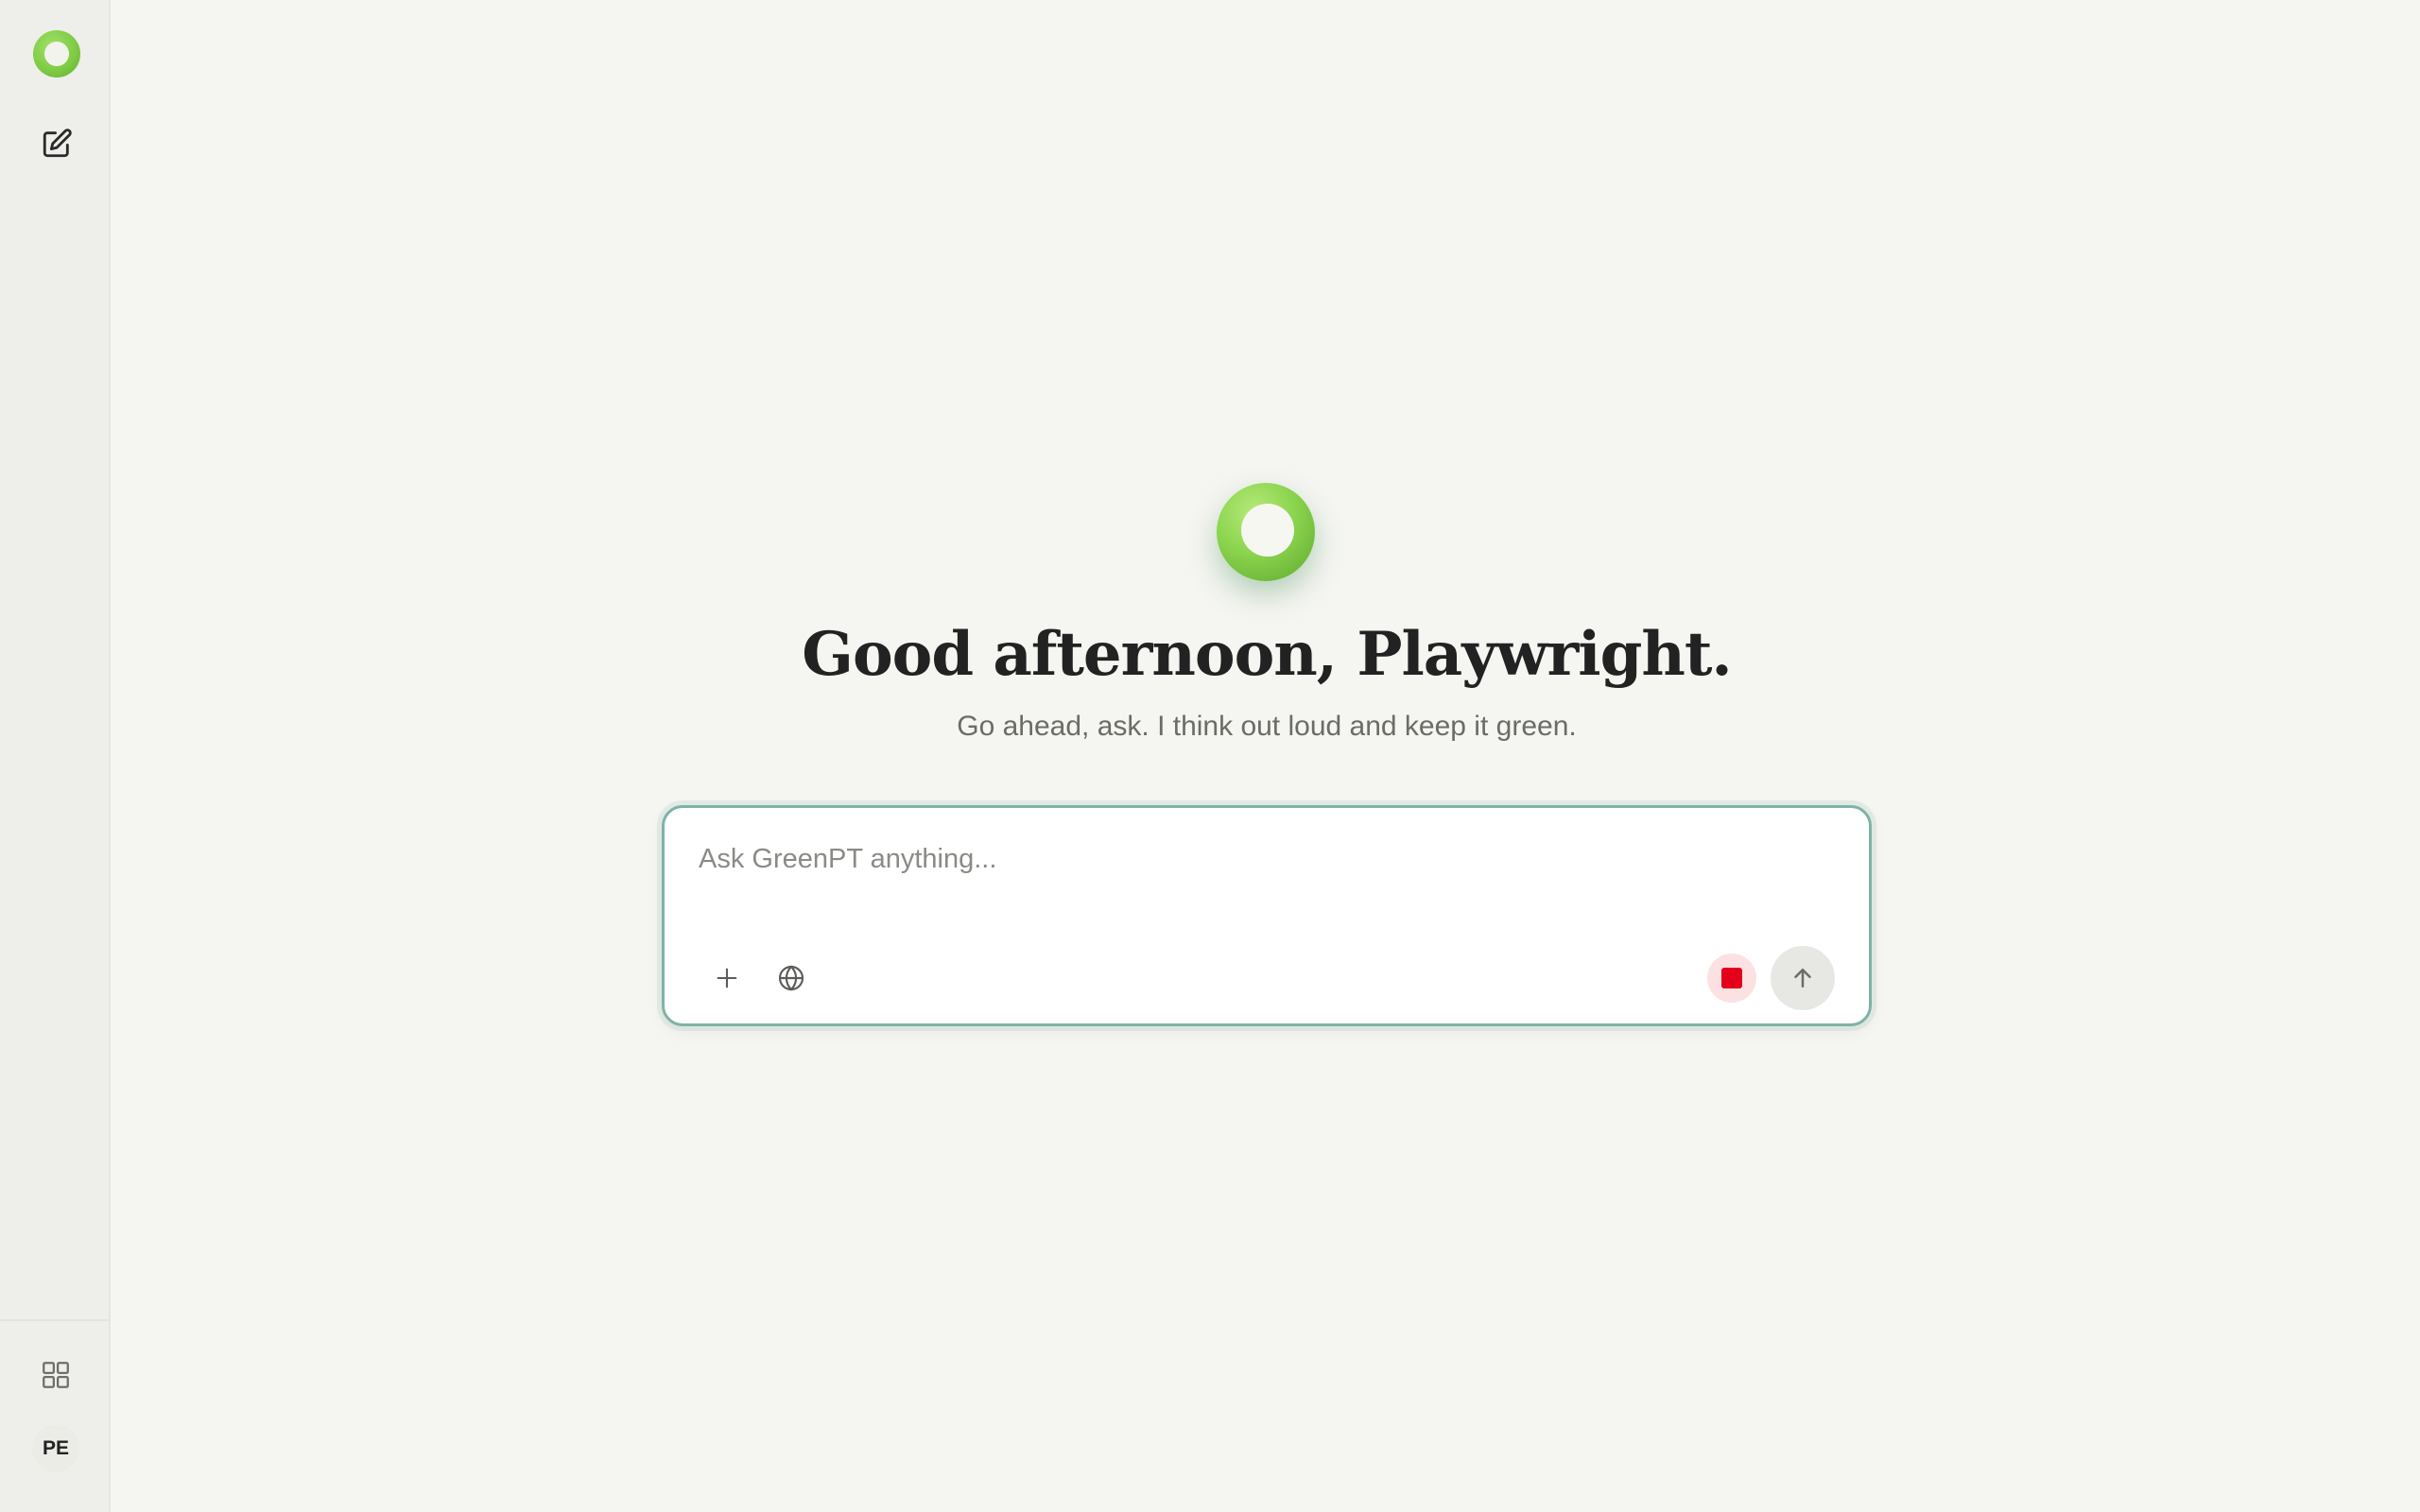 This screenshot has width=2420, height=1512. I want to click on stop-square-icon, so click(1731, 978).